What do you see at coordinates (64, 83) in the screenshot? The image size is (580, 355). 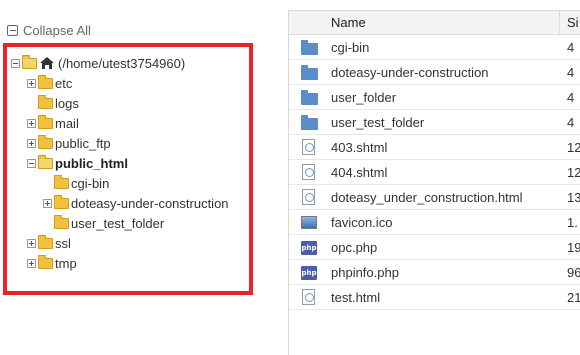 I see `tree-node-label: etc` at bounding box center [64, 83].